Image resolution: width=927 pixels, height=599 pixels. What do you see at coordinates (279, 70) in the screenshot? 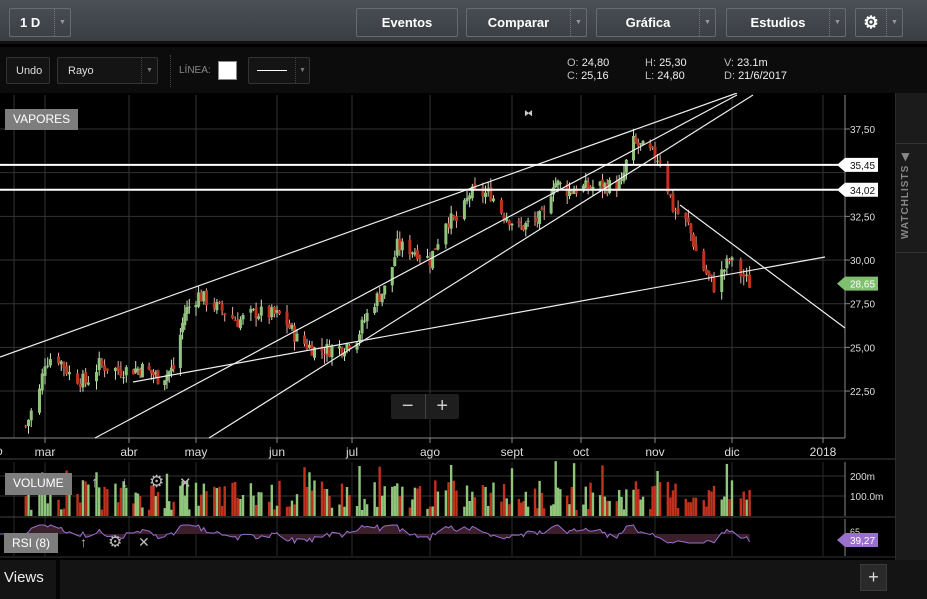
I see `line-style-select: ▼` at bounding box center [279, 70].